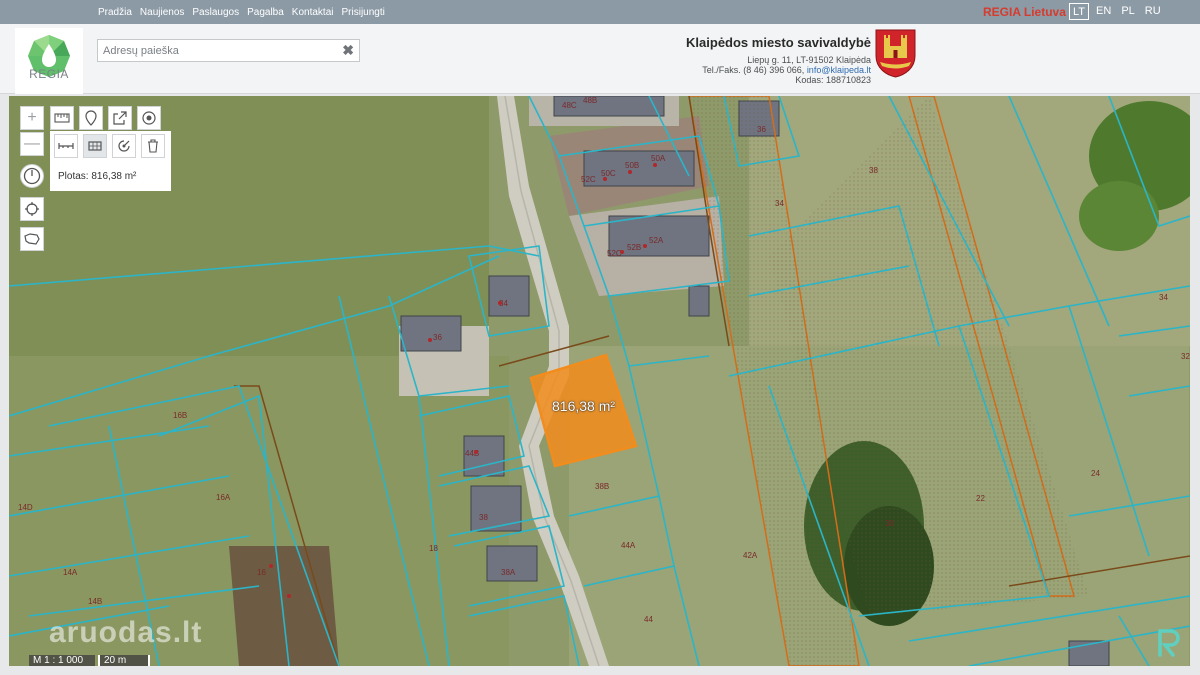 This screenshot has width=1200, height=675. Describe the element at coordinates (49, 74) in the screenshot. I see `logo-text: REGIA` at that location.